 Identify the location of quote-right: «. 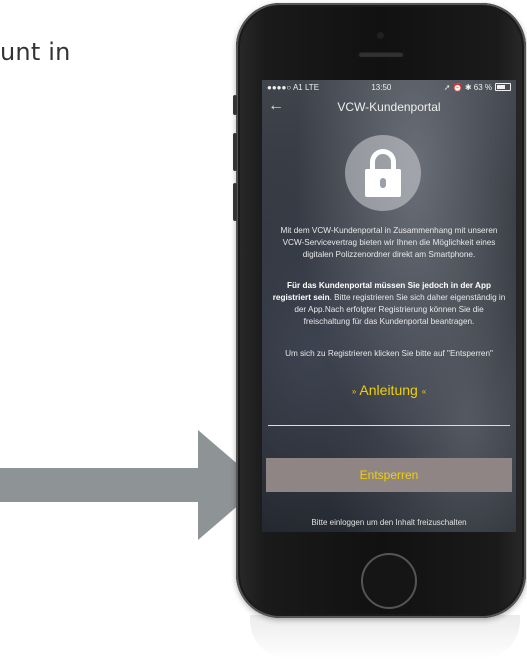
(424, 391).